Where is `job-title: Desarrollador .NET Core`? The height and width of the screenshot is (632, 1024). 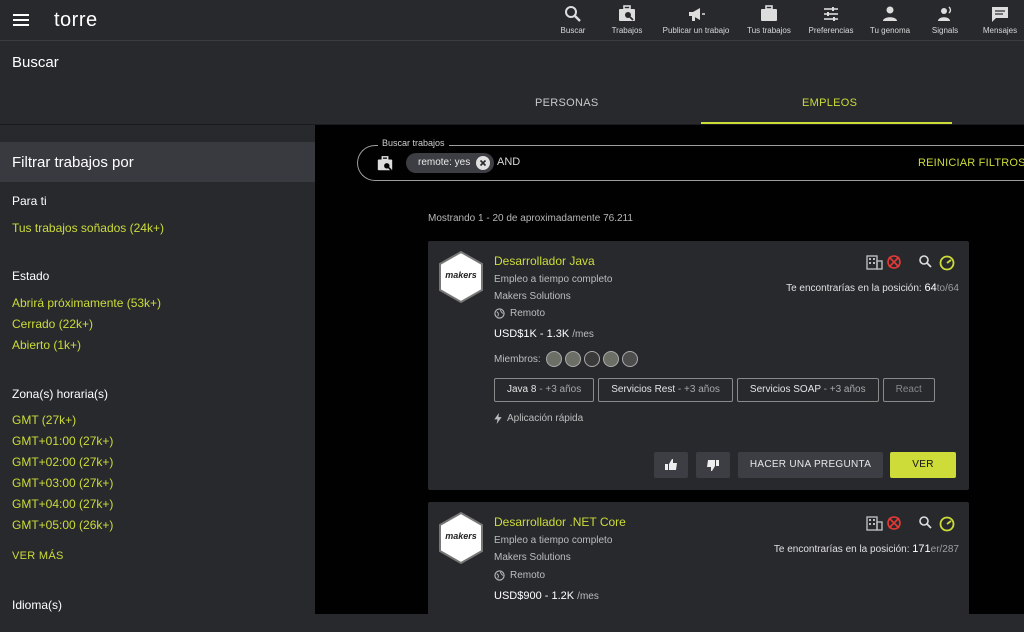
job-title: Desarrollador .NET Core is located at coordinates (560, 522).